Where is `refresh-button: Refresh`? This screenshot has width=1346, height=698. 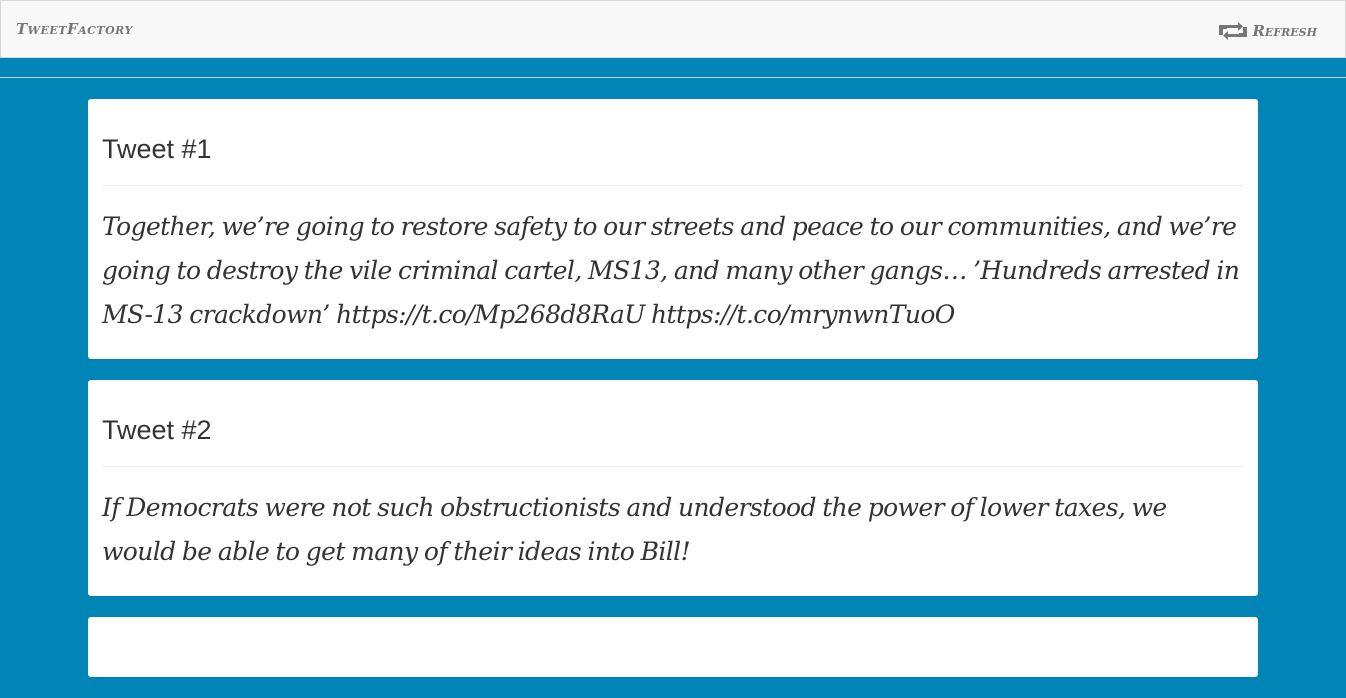 refresh-button: Refresh is located at coordinates (1267, 31).